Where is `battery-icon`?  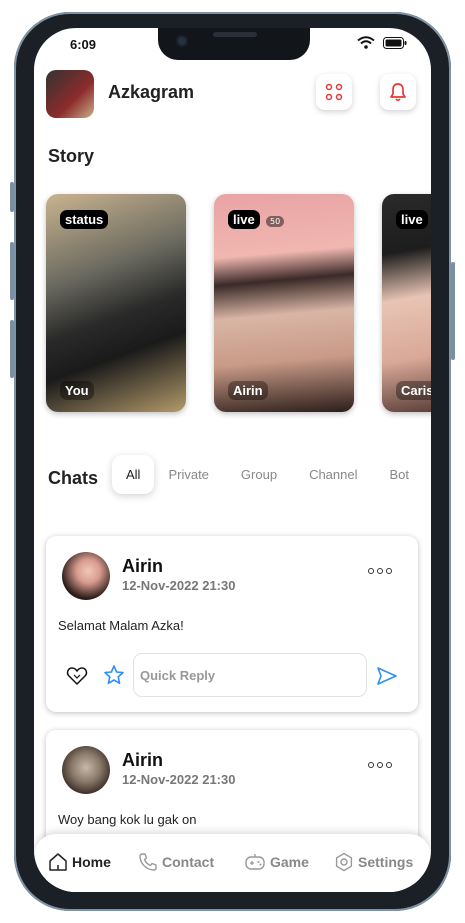
battery-icon is located at coordinates (395, 42).